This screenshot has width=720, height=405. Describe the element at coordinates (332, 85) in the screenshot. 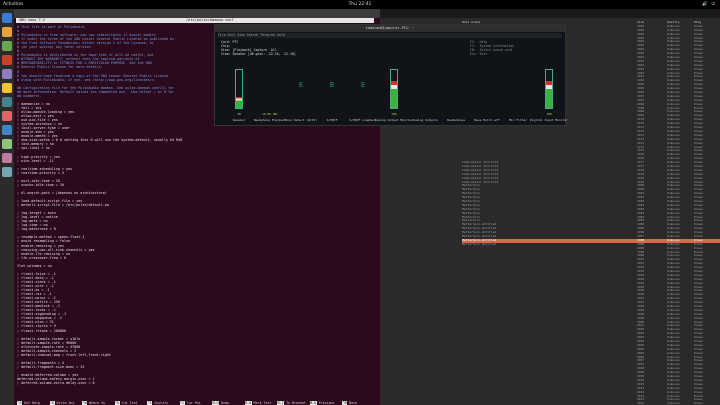

I see `mixer-switch-indicator: B` at that location.